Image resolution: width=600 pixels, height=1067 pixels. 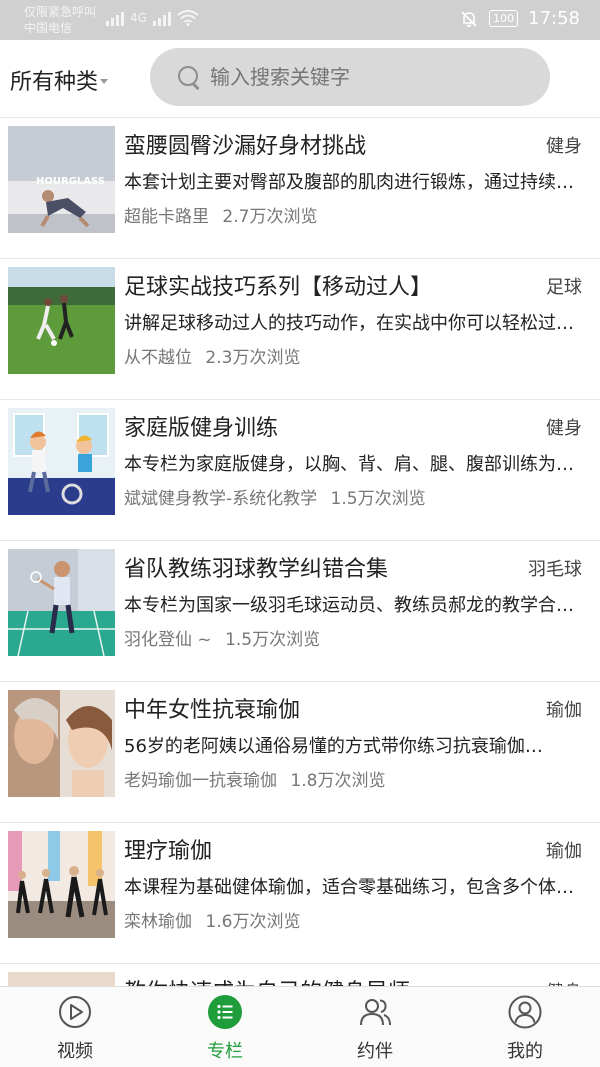 What do you see at coordinates (168, 851) in the screenshot?
I see `item-title: 理疗瑜伽` at bounding box center [168, 851].